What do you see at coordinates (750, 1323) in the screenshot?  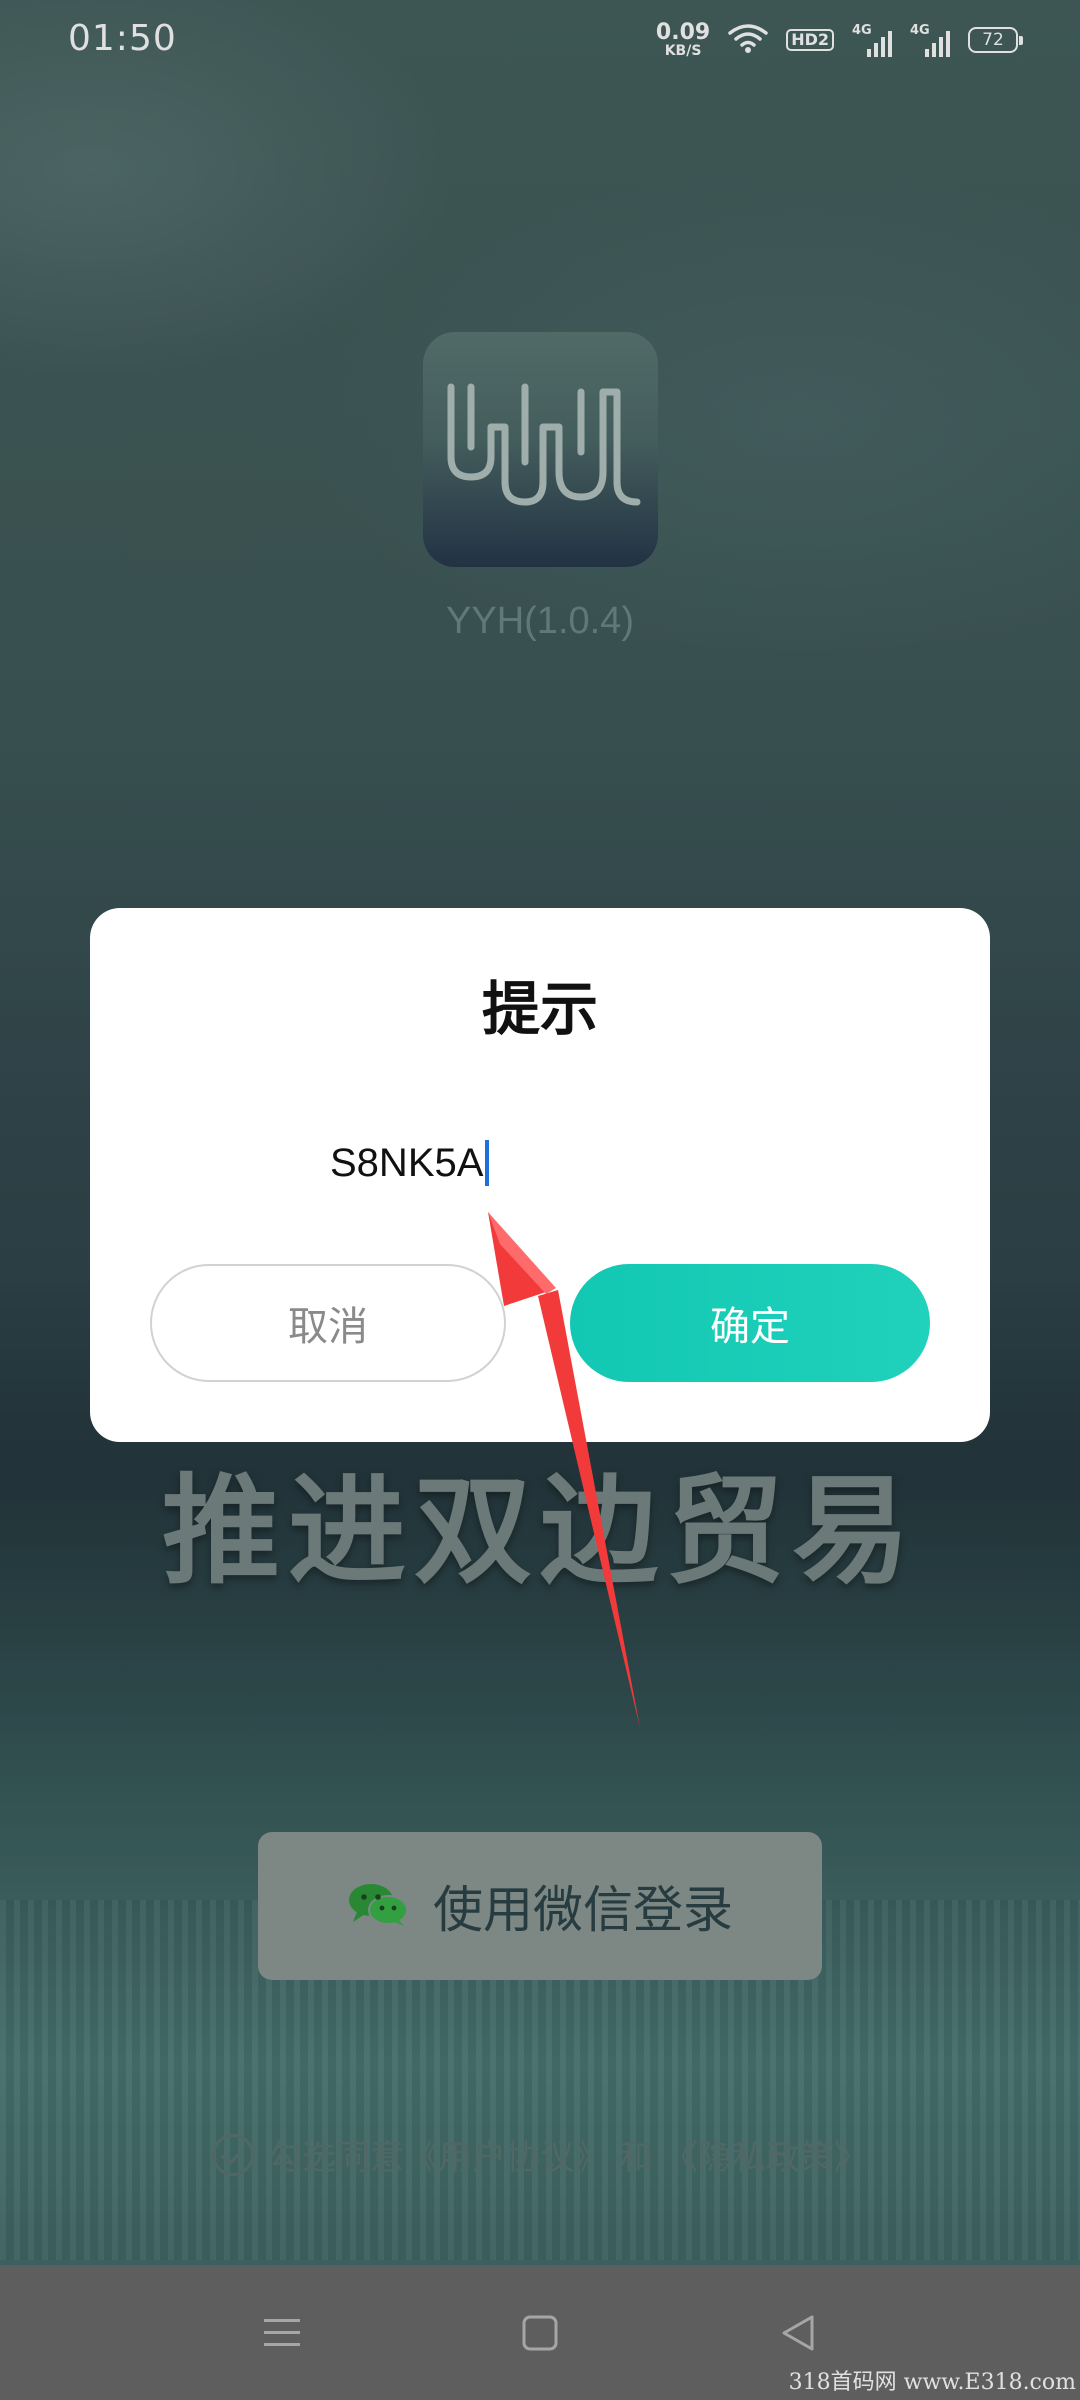 I see `confirm-button: 确定` at bounding box center [750, 1323].